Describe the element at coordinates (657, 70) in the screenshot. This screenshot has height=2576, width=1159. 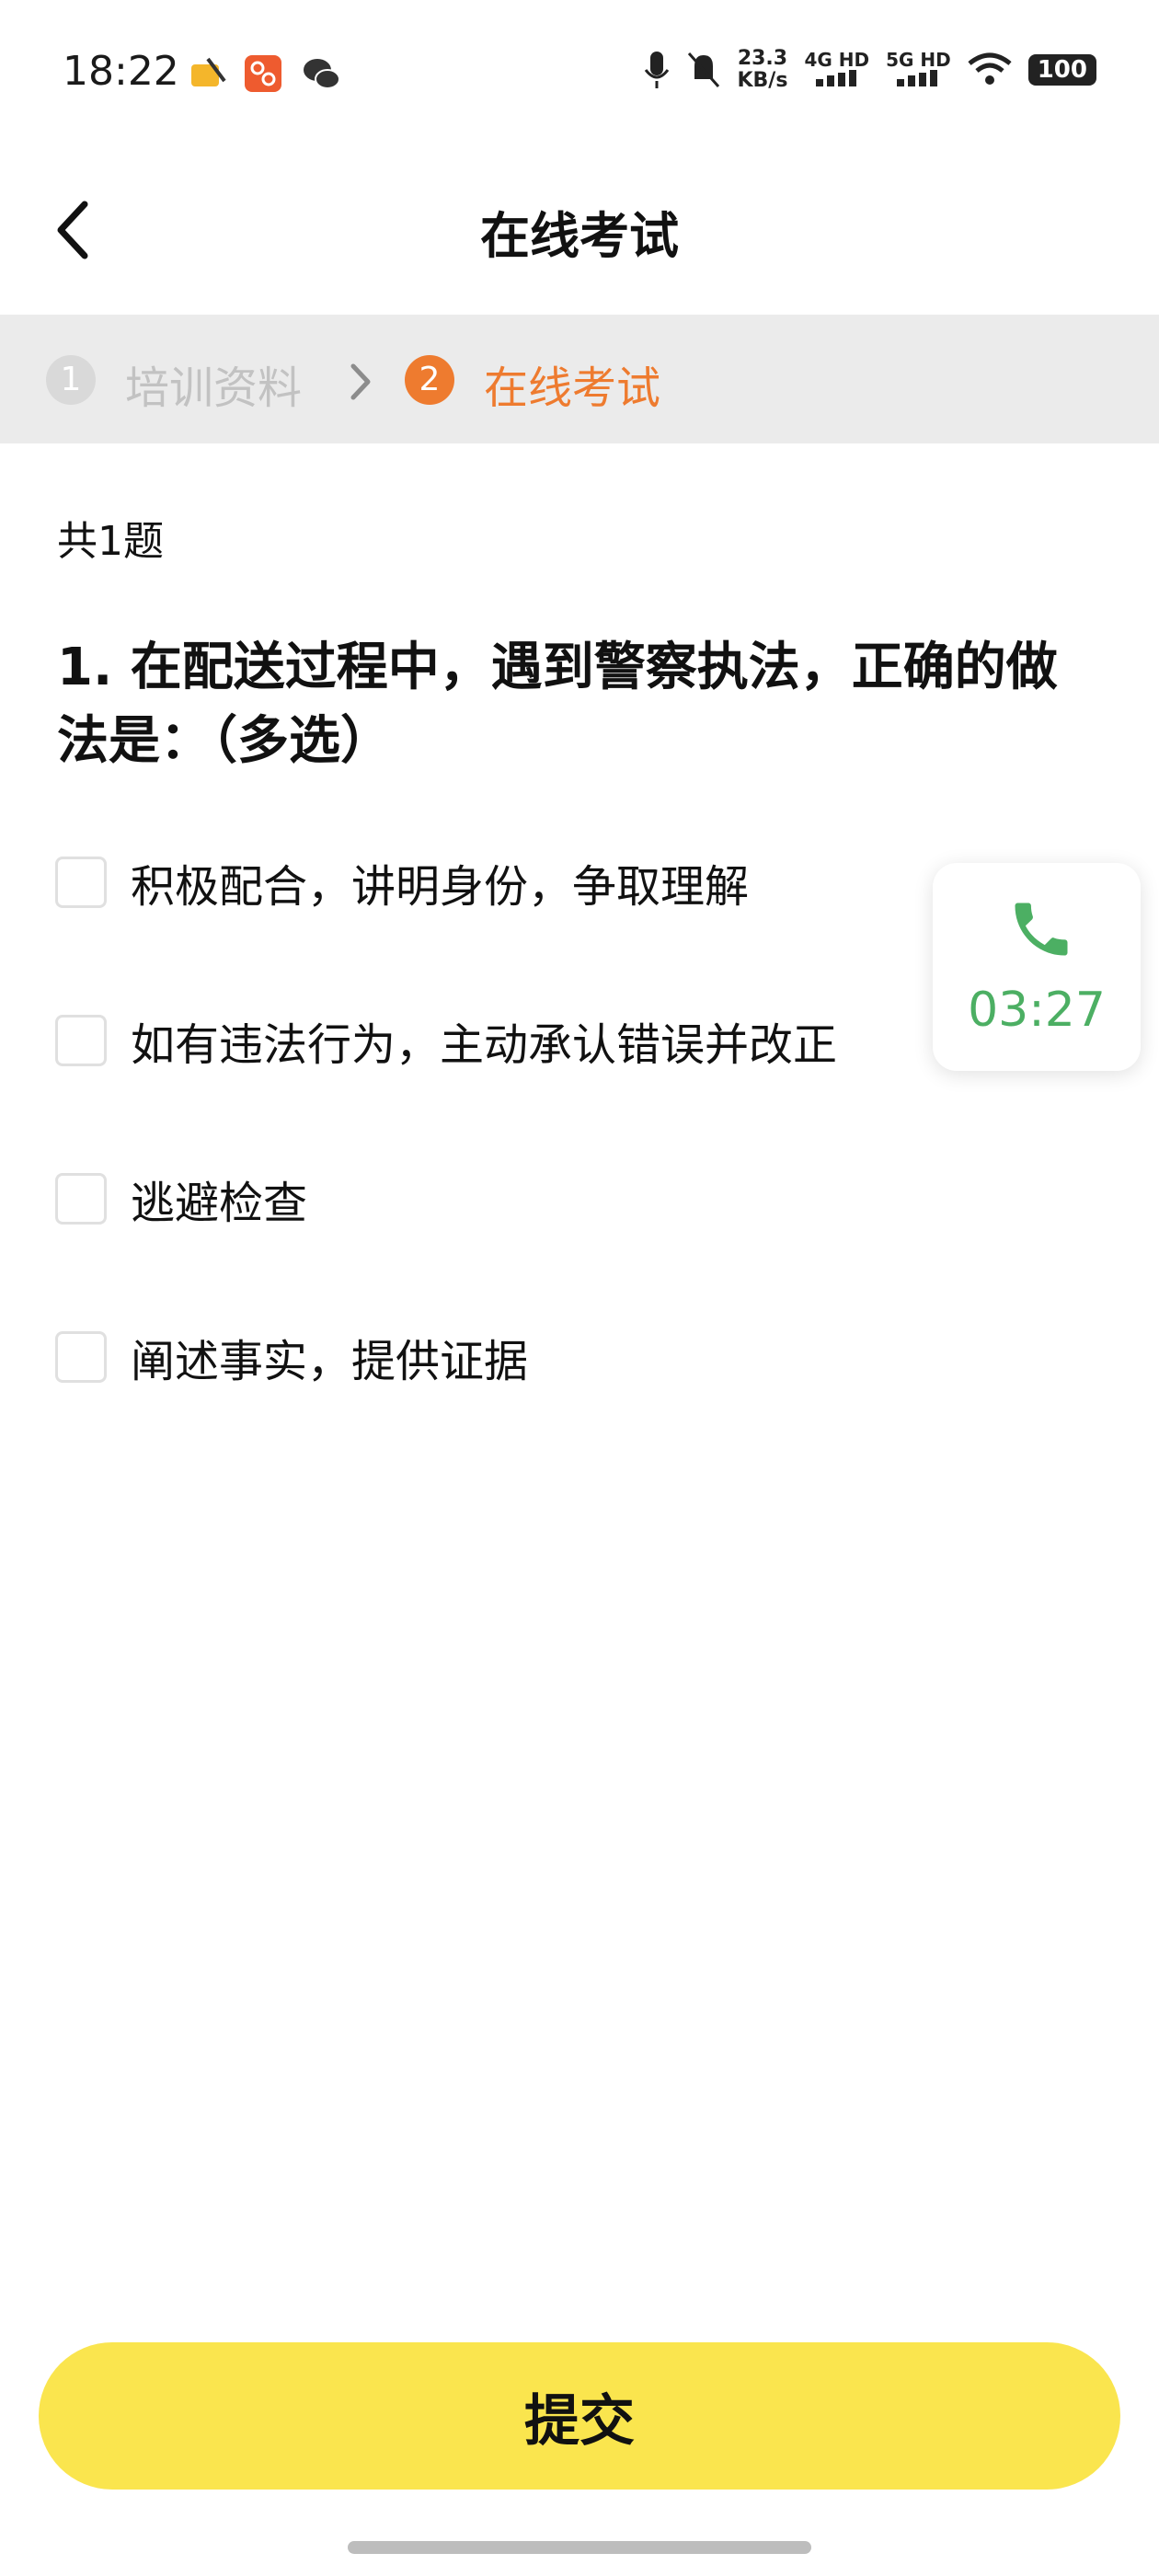
I see `microphone-icon` at that location.